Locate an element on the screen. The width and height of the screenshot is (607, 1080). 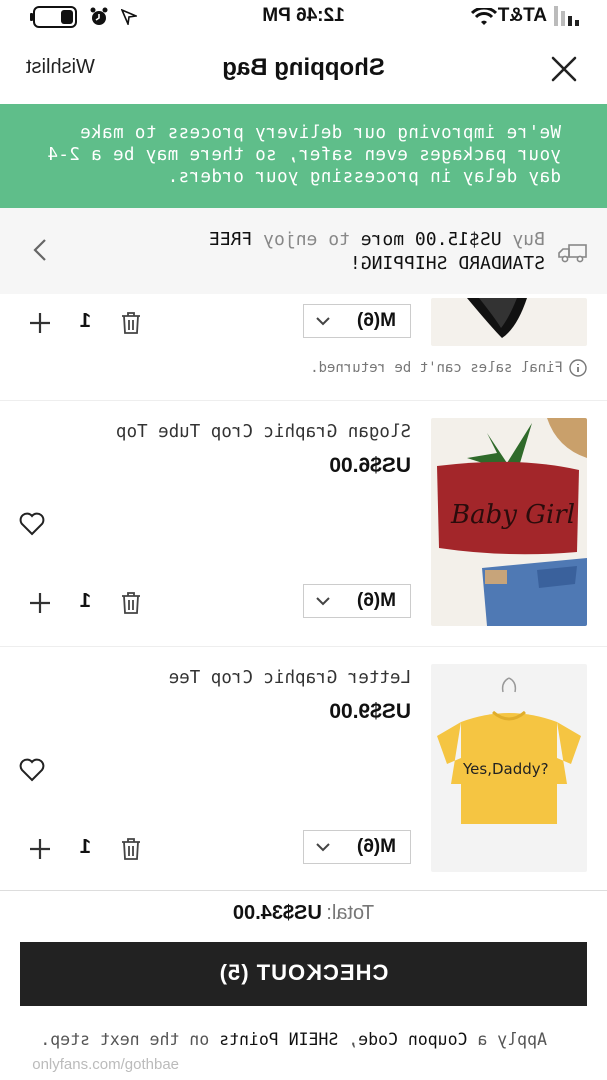
cart-item: M(6) 1 Final sales can't be returned. is located at coordinates (303, 344).